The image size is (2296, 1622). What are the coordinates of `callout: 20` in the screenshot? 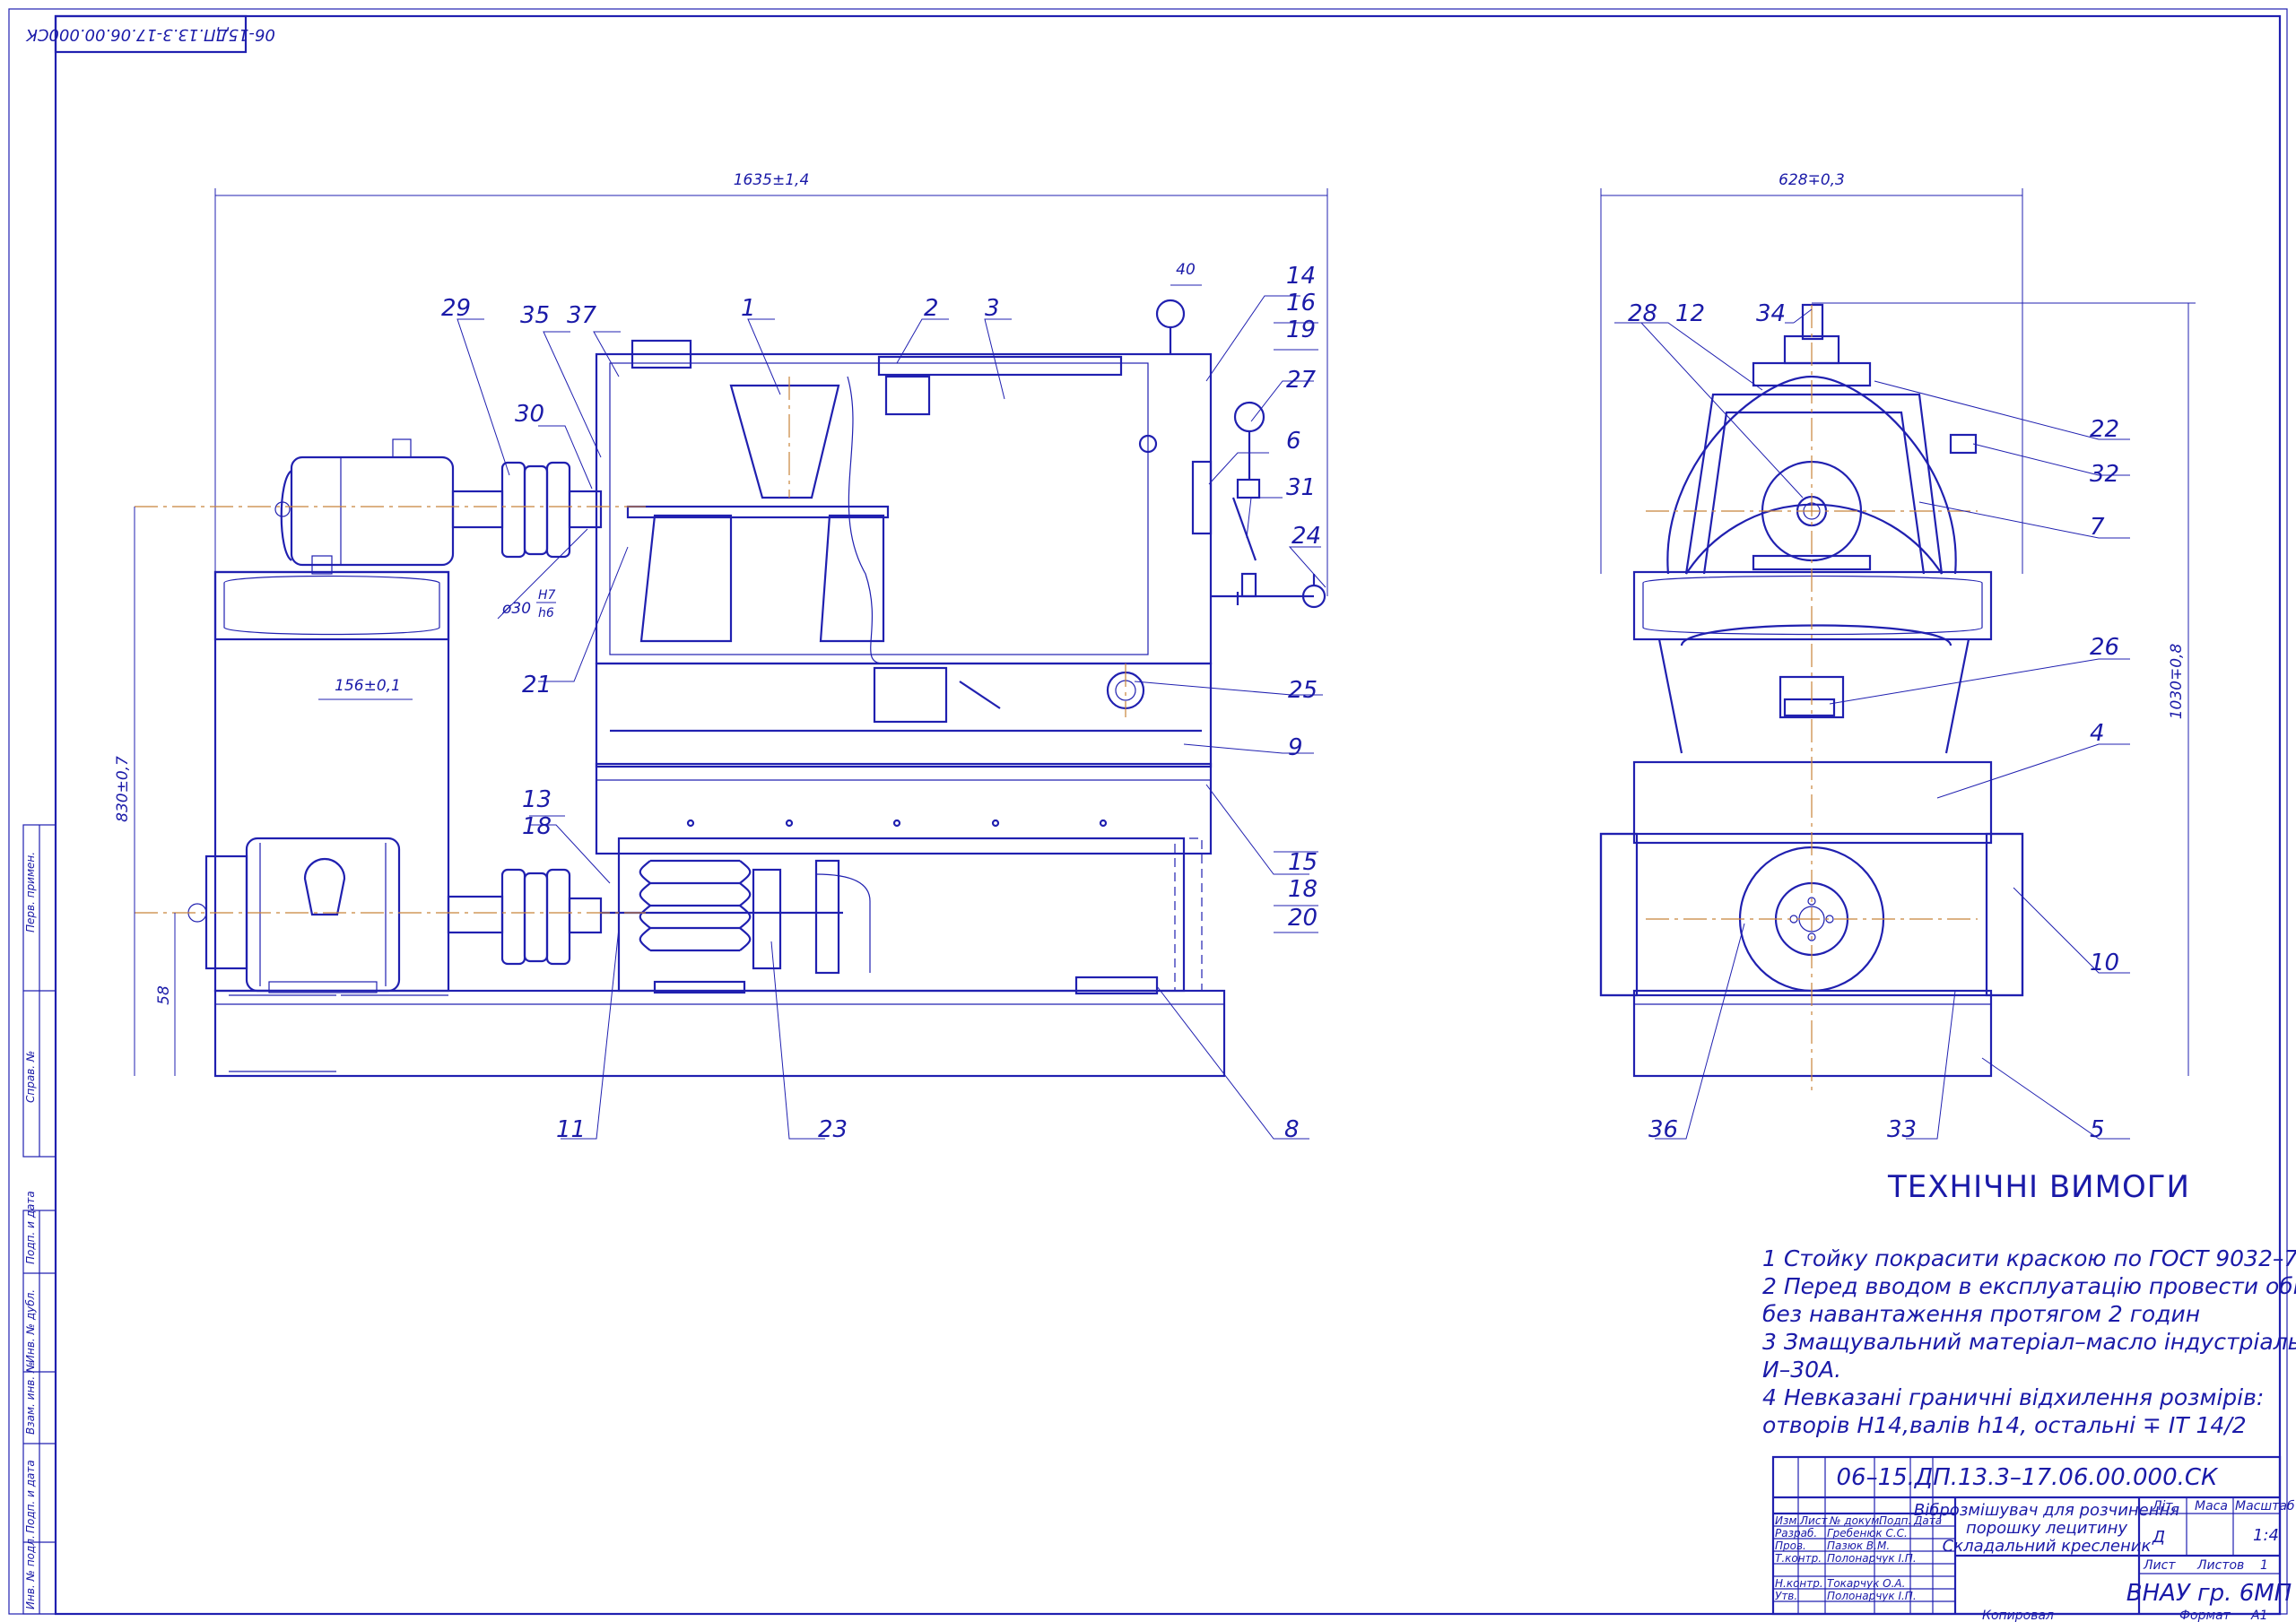 It's located at (1303, 918).